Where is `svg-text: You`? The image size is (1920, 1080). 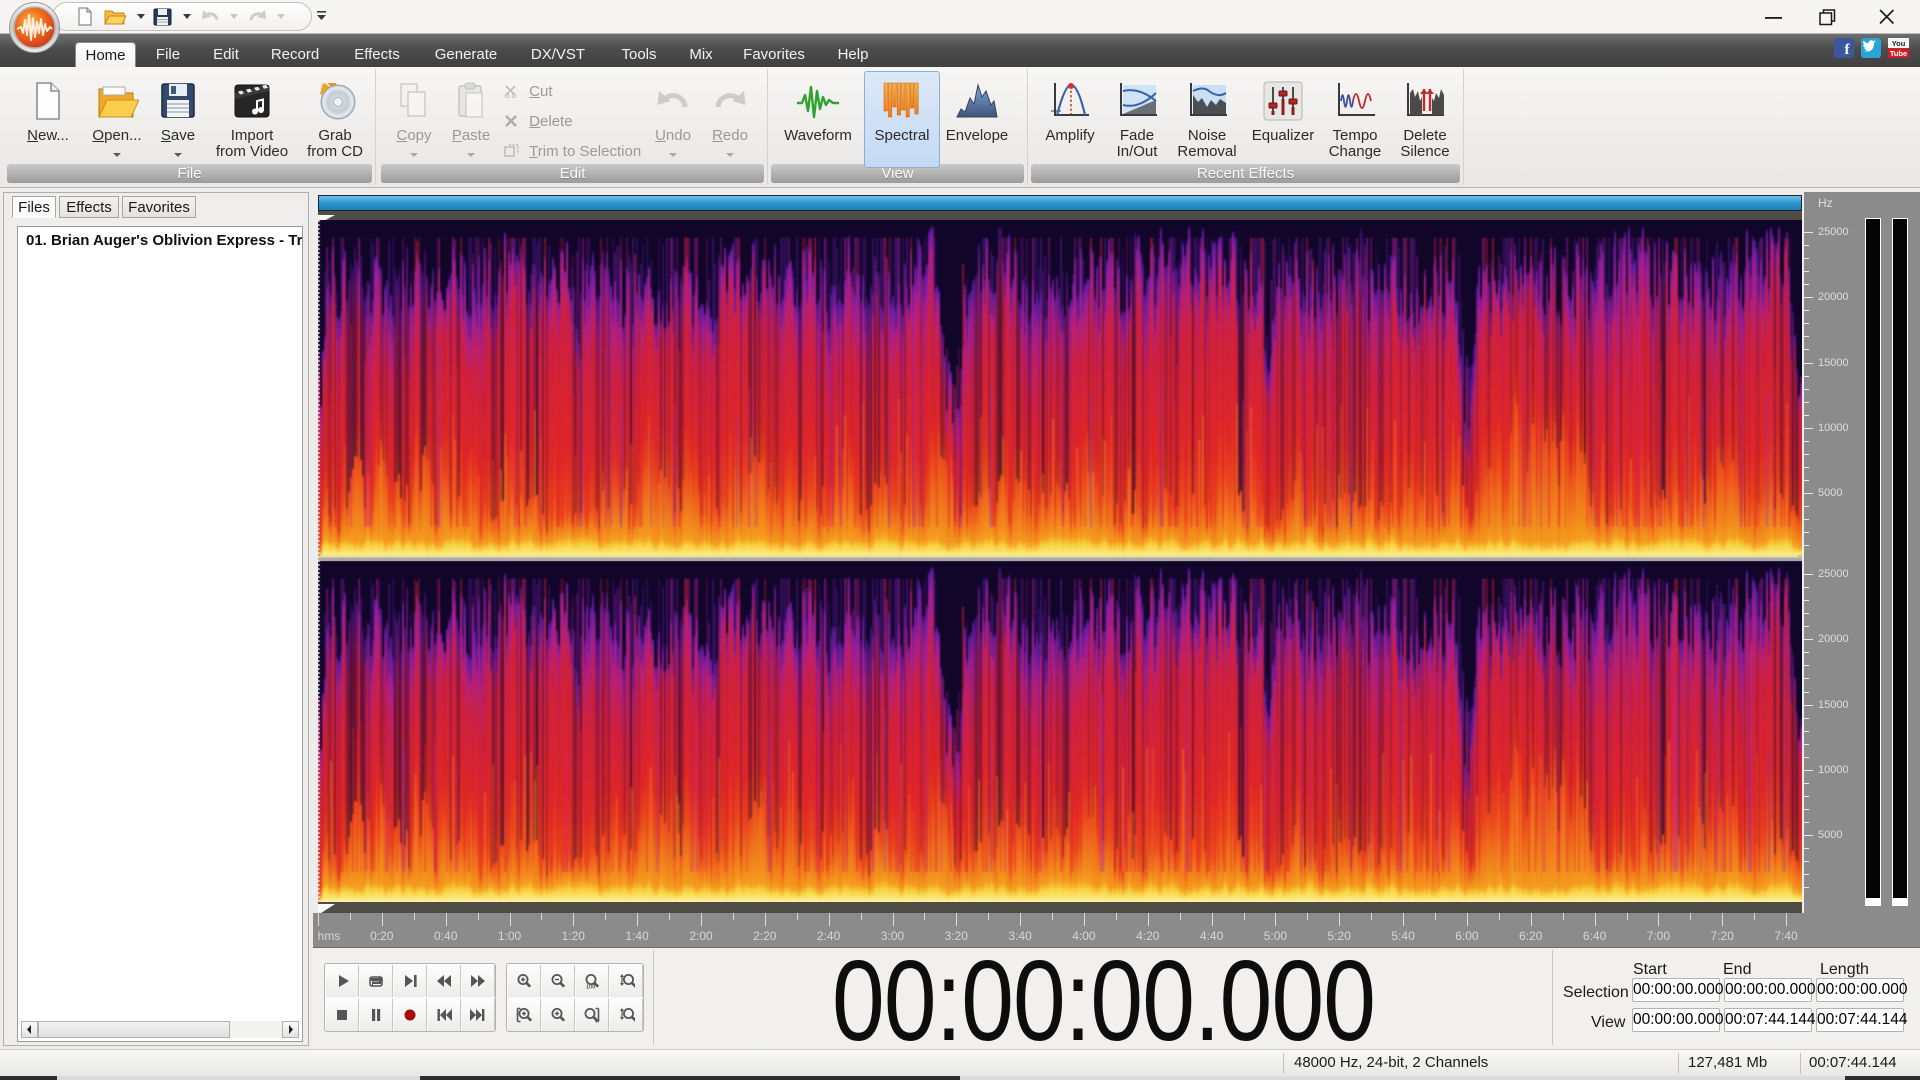
svg-text: You is located at coordinates (1899, 43).